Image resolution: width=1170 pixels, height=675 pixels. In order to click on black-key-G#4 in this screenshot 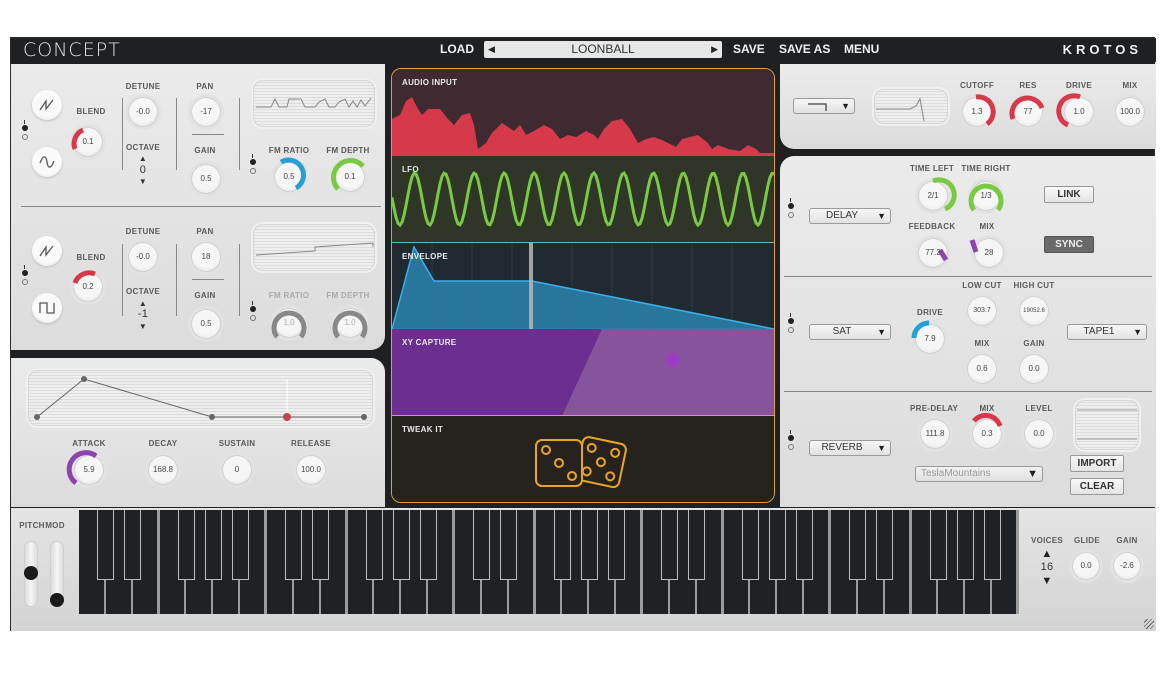, I will do `click(965, 545)`.